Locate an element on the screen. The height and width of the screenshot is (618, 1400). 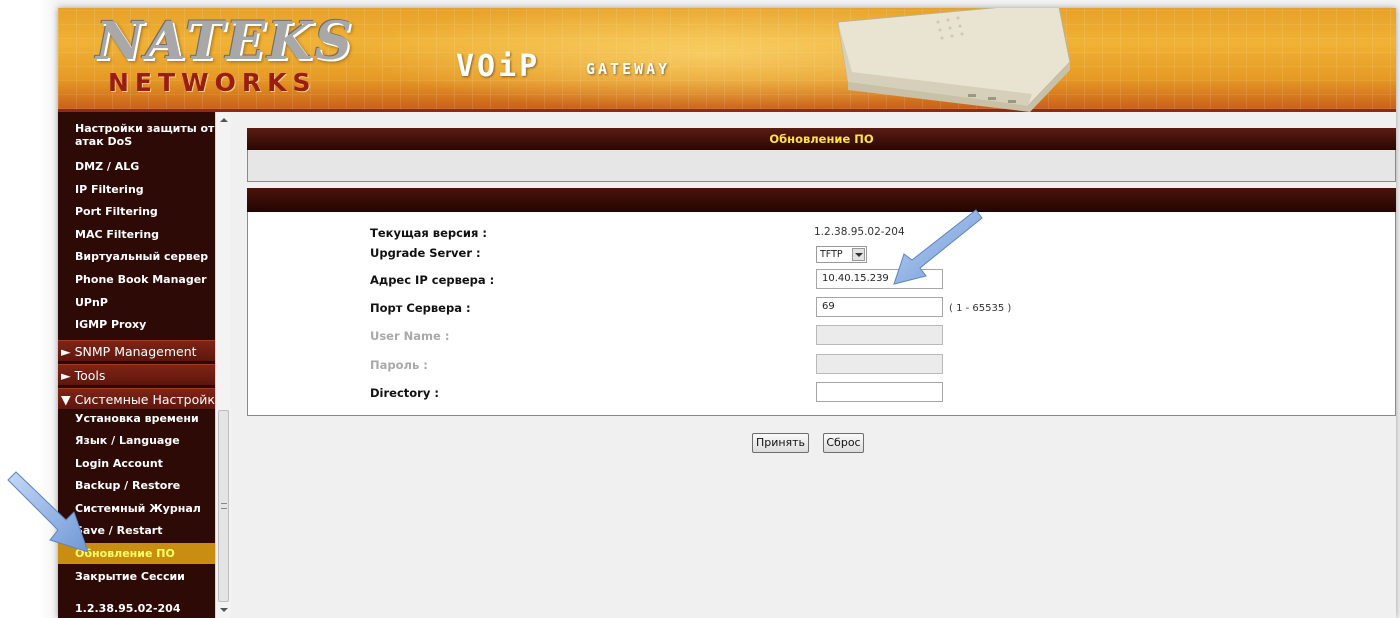
sidebar-group-snmp: ► SNMP Management is located at coordinates (136, 351).